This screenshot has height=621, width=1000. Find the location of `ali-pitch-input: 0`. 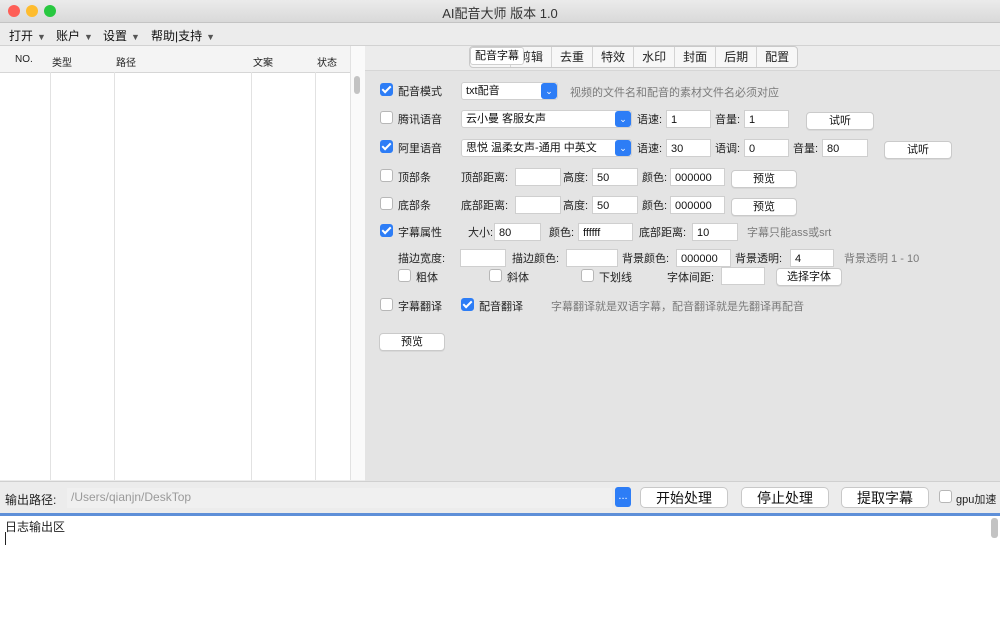

ali-pitch-input: 0 is located at coordinates (766, 148).